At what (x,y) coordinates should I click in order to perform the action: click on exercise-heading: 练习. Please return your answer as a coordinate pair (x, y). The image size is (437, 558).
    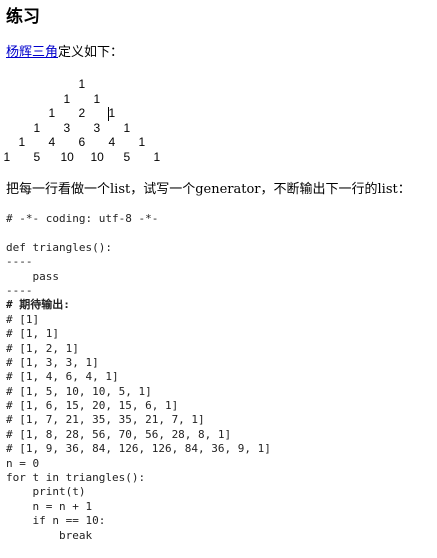
    Looking at the image, I should click on (23, 17).